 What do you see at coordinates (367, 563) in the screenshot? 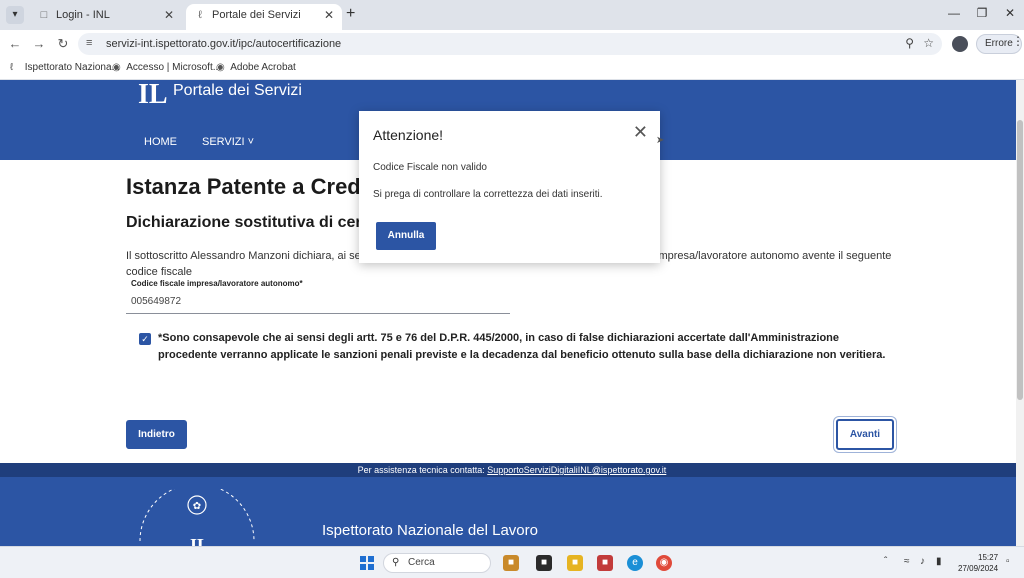
I see `start-button` at bounding box center [367, 563].